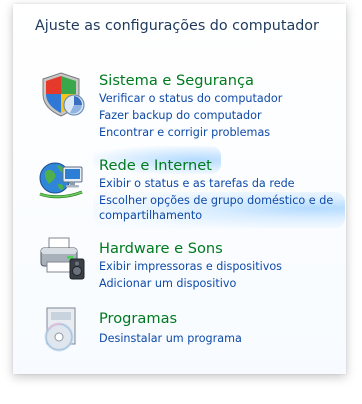 This screenshot has width=362, height=404. Describe the element at coordinates (138, 319) in the screenshot. I see `category-title-programs: Programas` at that location.